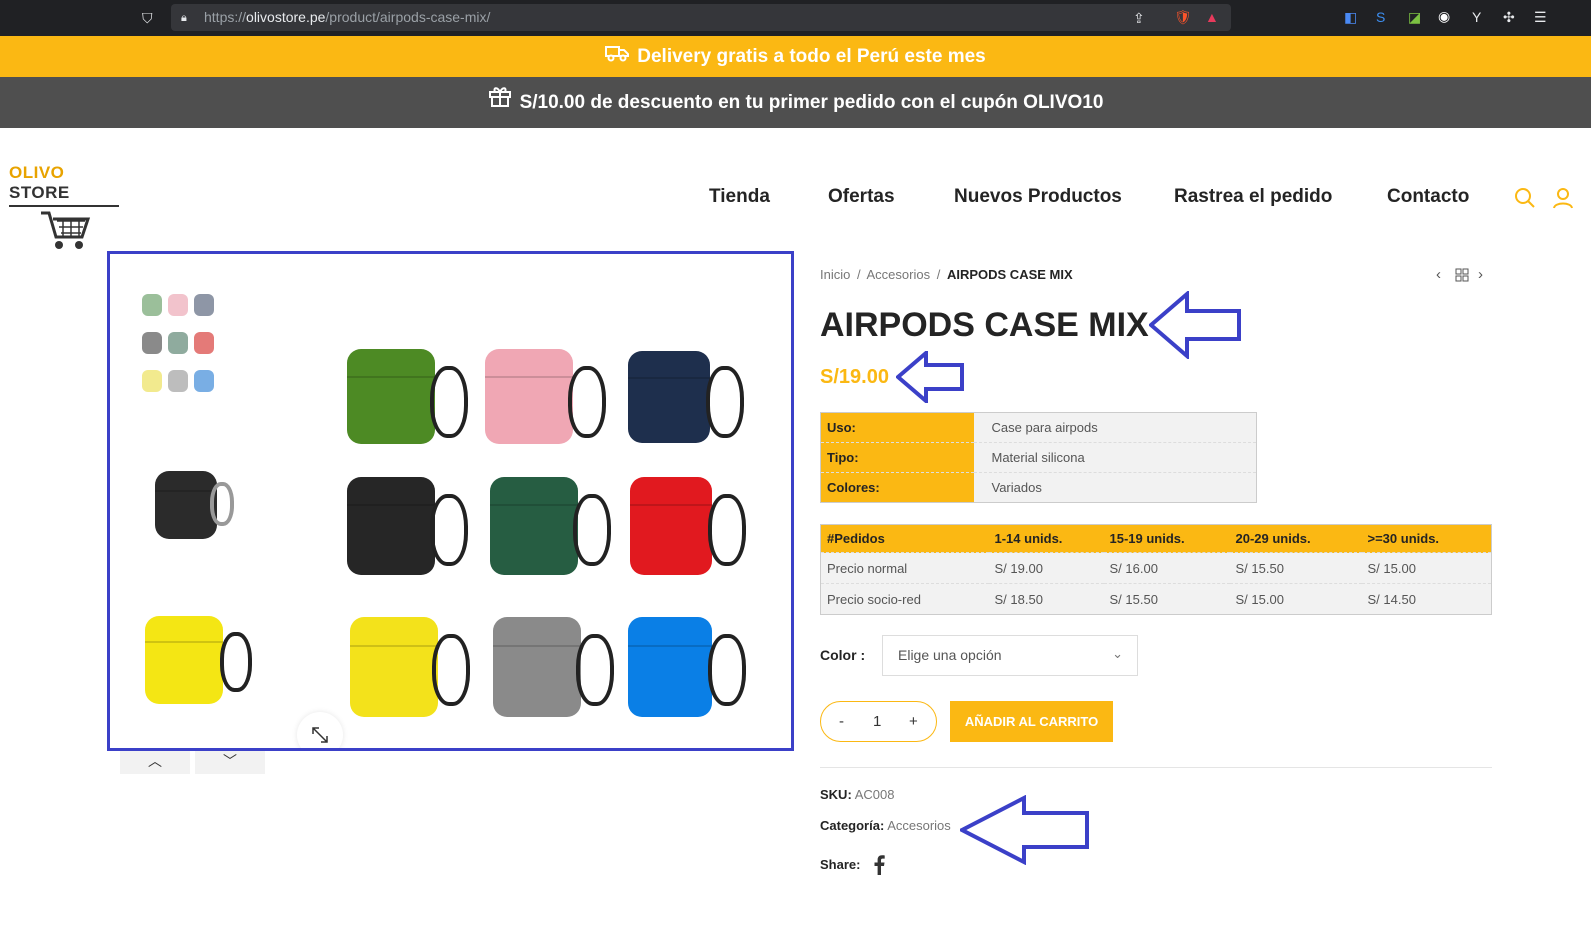 The width and height of the screenshot is (1591, 929). What do you see at coordinates (913, 721) in the screenshot?
I see `qty-plus-button: +` at bounding box center [913, 721].